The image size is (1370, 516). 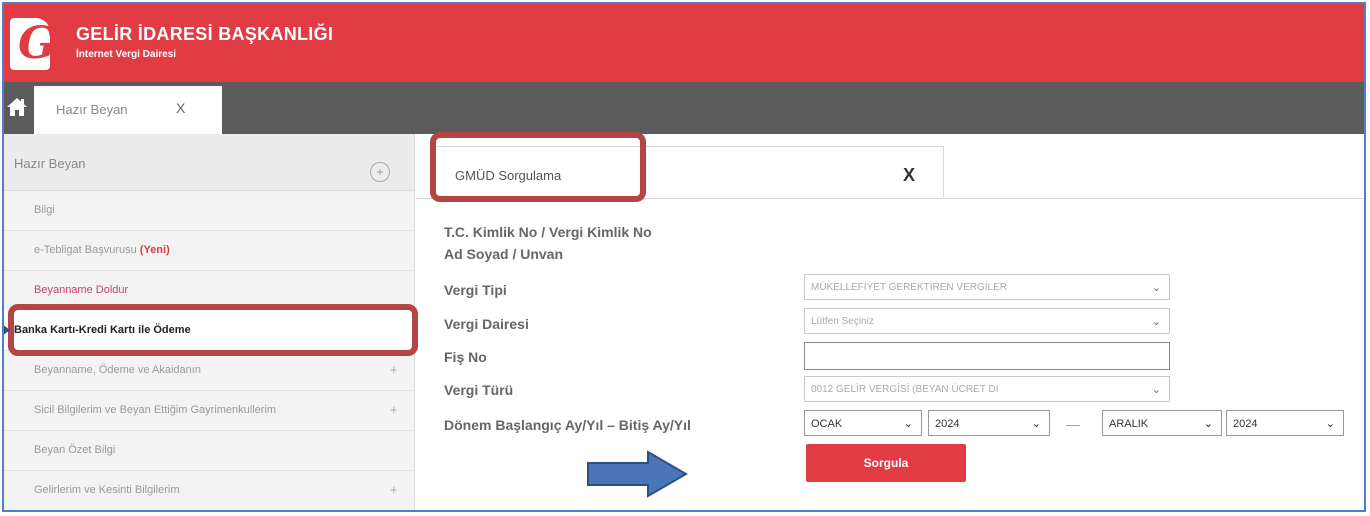 What do you see at coordinates (81, 290) in the screenshot?
I see `sidebar-item-label: Beyanname Doldur` at bounding box center [81, 290].